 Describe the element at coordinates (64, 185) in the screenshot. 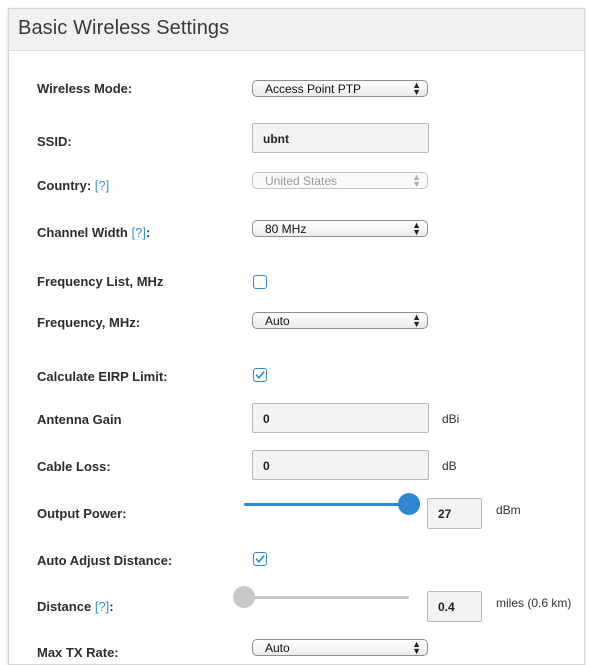

I see `country-label-text: Country:` at that location.